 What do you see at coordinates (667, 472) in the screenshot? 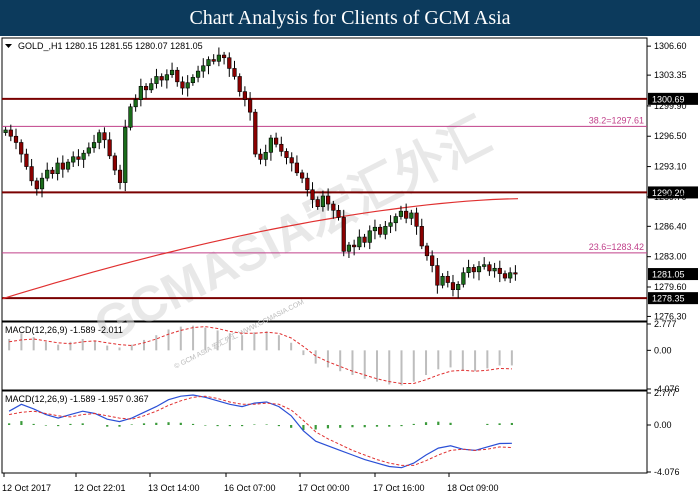
I see `macd-tick-label: -4.076` at bounding box center [667, 472].